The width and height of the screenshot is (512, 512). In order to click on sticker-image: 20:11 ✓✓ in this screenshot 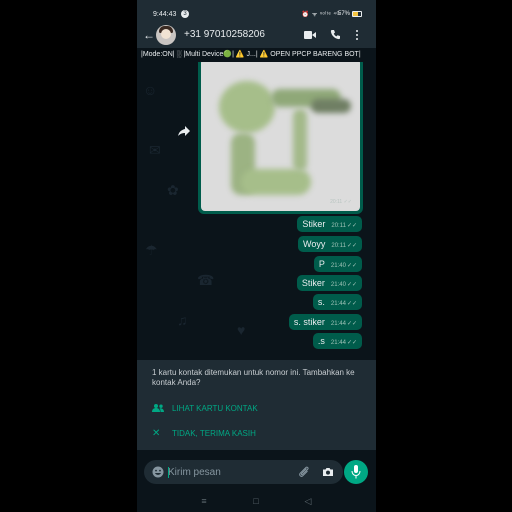, I will do `click(280, 136)`.